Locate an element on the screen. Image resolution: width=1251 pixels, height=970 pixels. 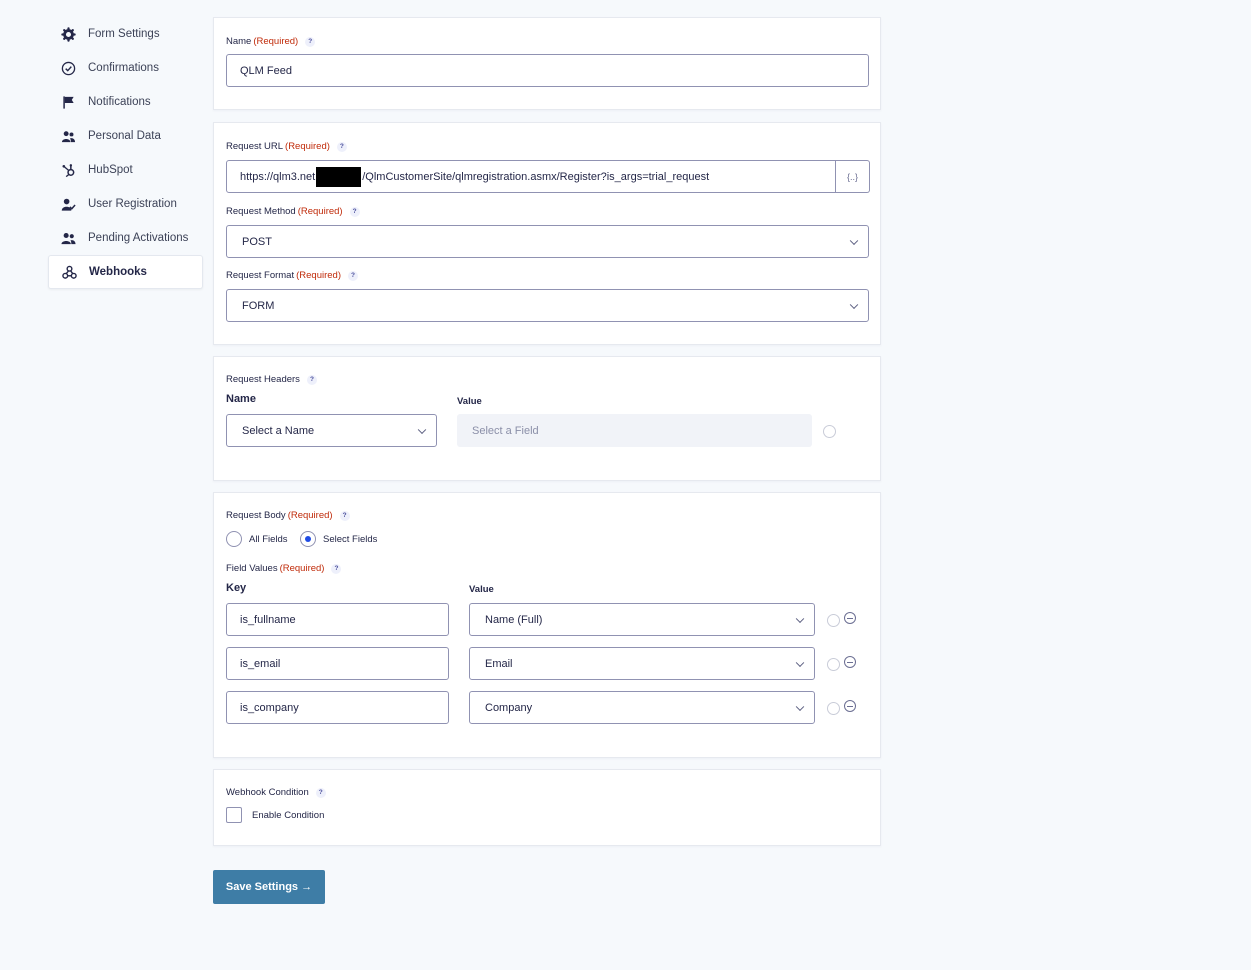
header-name-select: Select a Name is located at coordinates (331, 430).